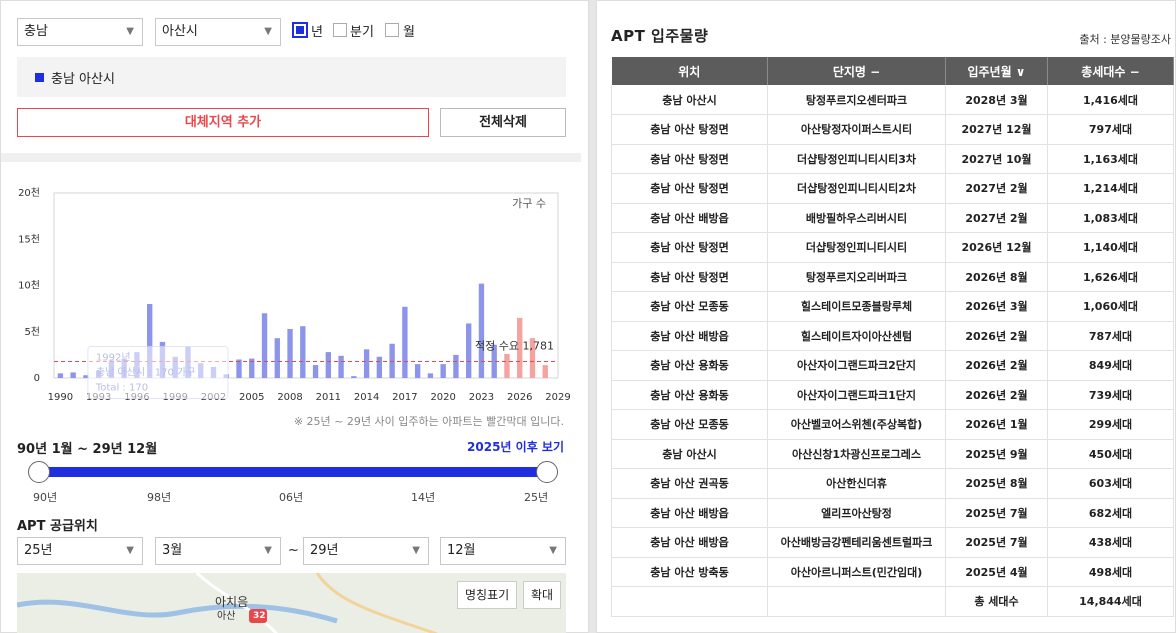 This screenshot has width=1176, height=633. What do you see at coordinates (317, 32) in the screenshot?
I see `period-label-0: 년` at bounding box center [317, 32].